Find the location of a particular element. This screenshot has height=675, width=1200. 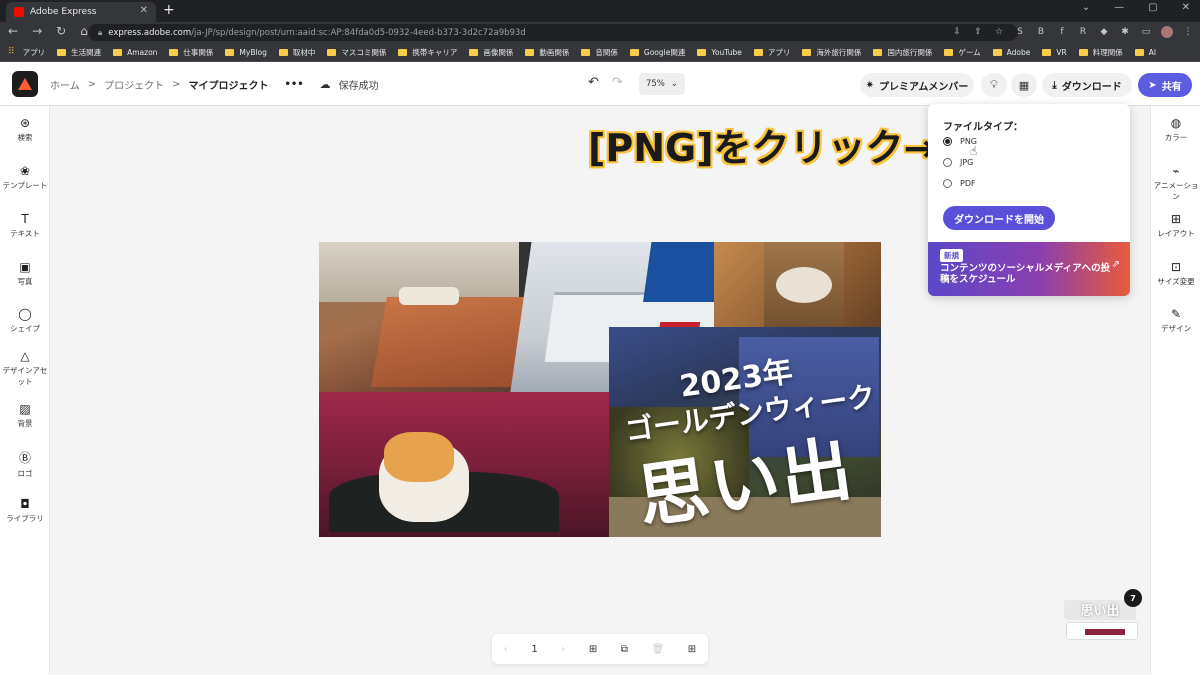

bookmark-item: 音関係 is located at coordinates (599, 52).